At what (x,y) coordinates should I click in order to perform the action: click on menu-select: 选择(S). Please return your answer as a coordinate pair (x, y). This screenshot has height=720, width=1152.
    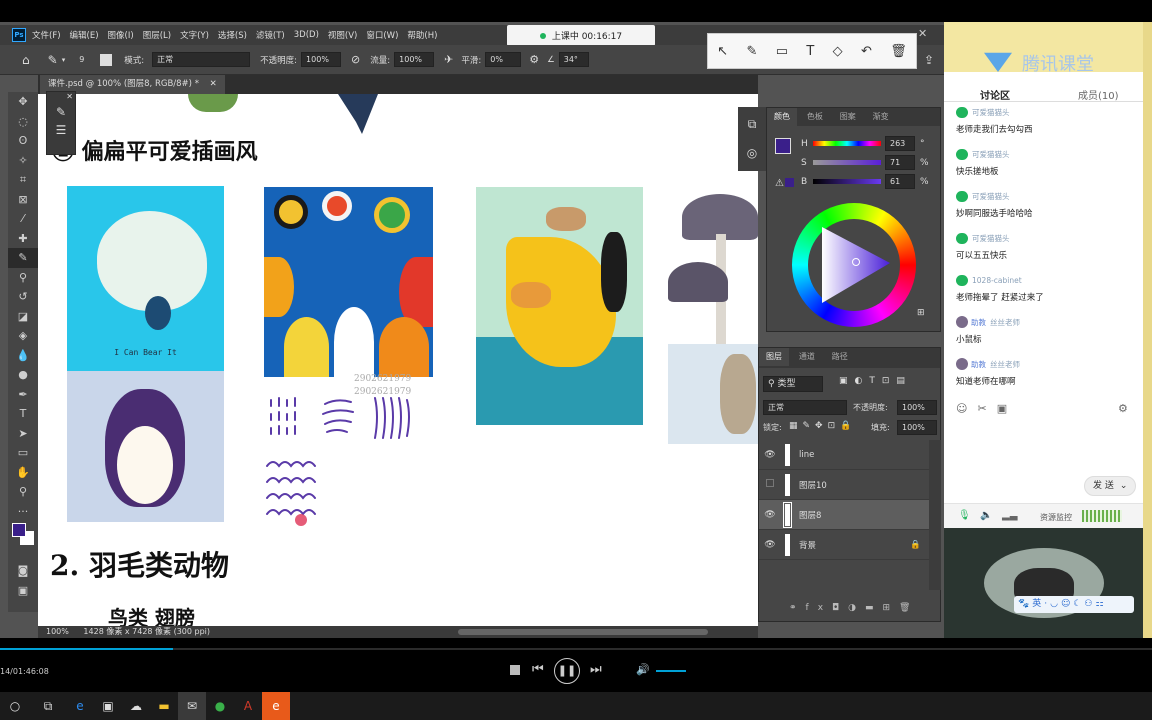
    Looking at the image, I should click on (232, 35).